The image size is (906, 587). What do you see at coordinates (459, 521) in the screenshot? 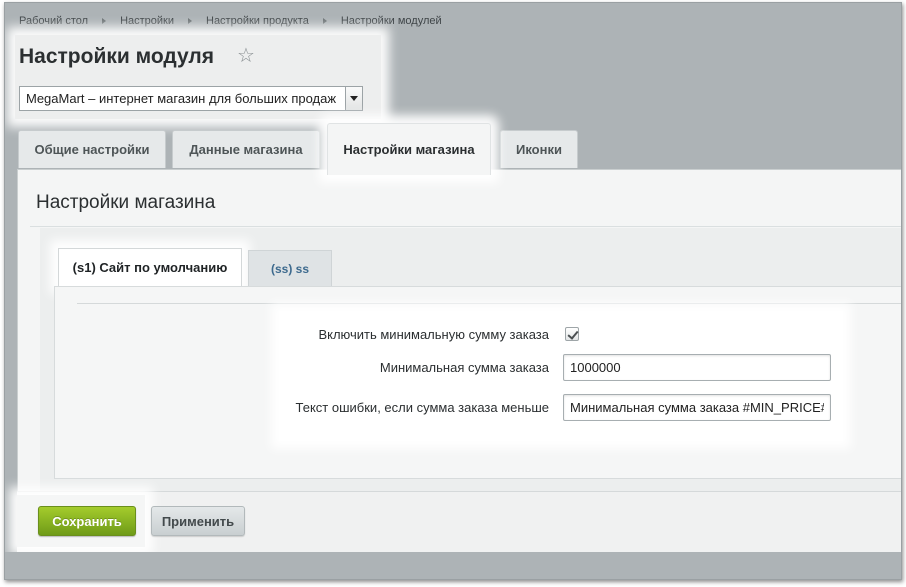
I see `footer-bar` at bounding box center [459, 521].